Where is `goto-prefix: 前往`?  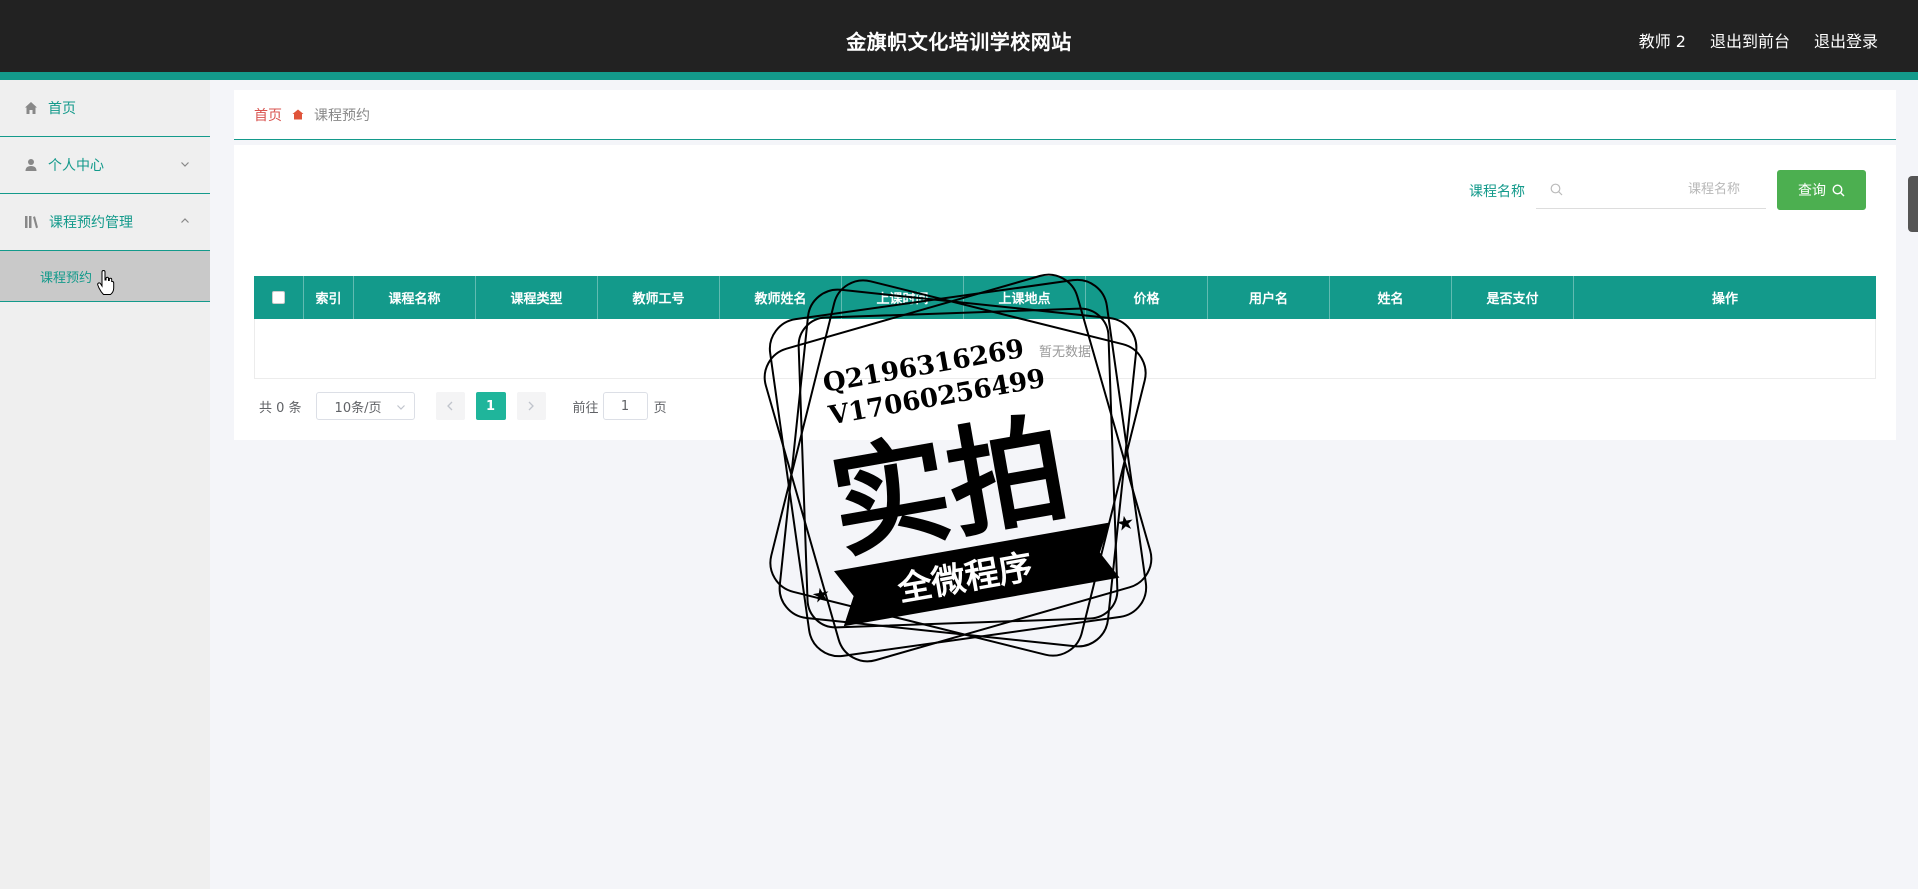
goto-prefix: 前往 is located at coordinates (585, 408).